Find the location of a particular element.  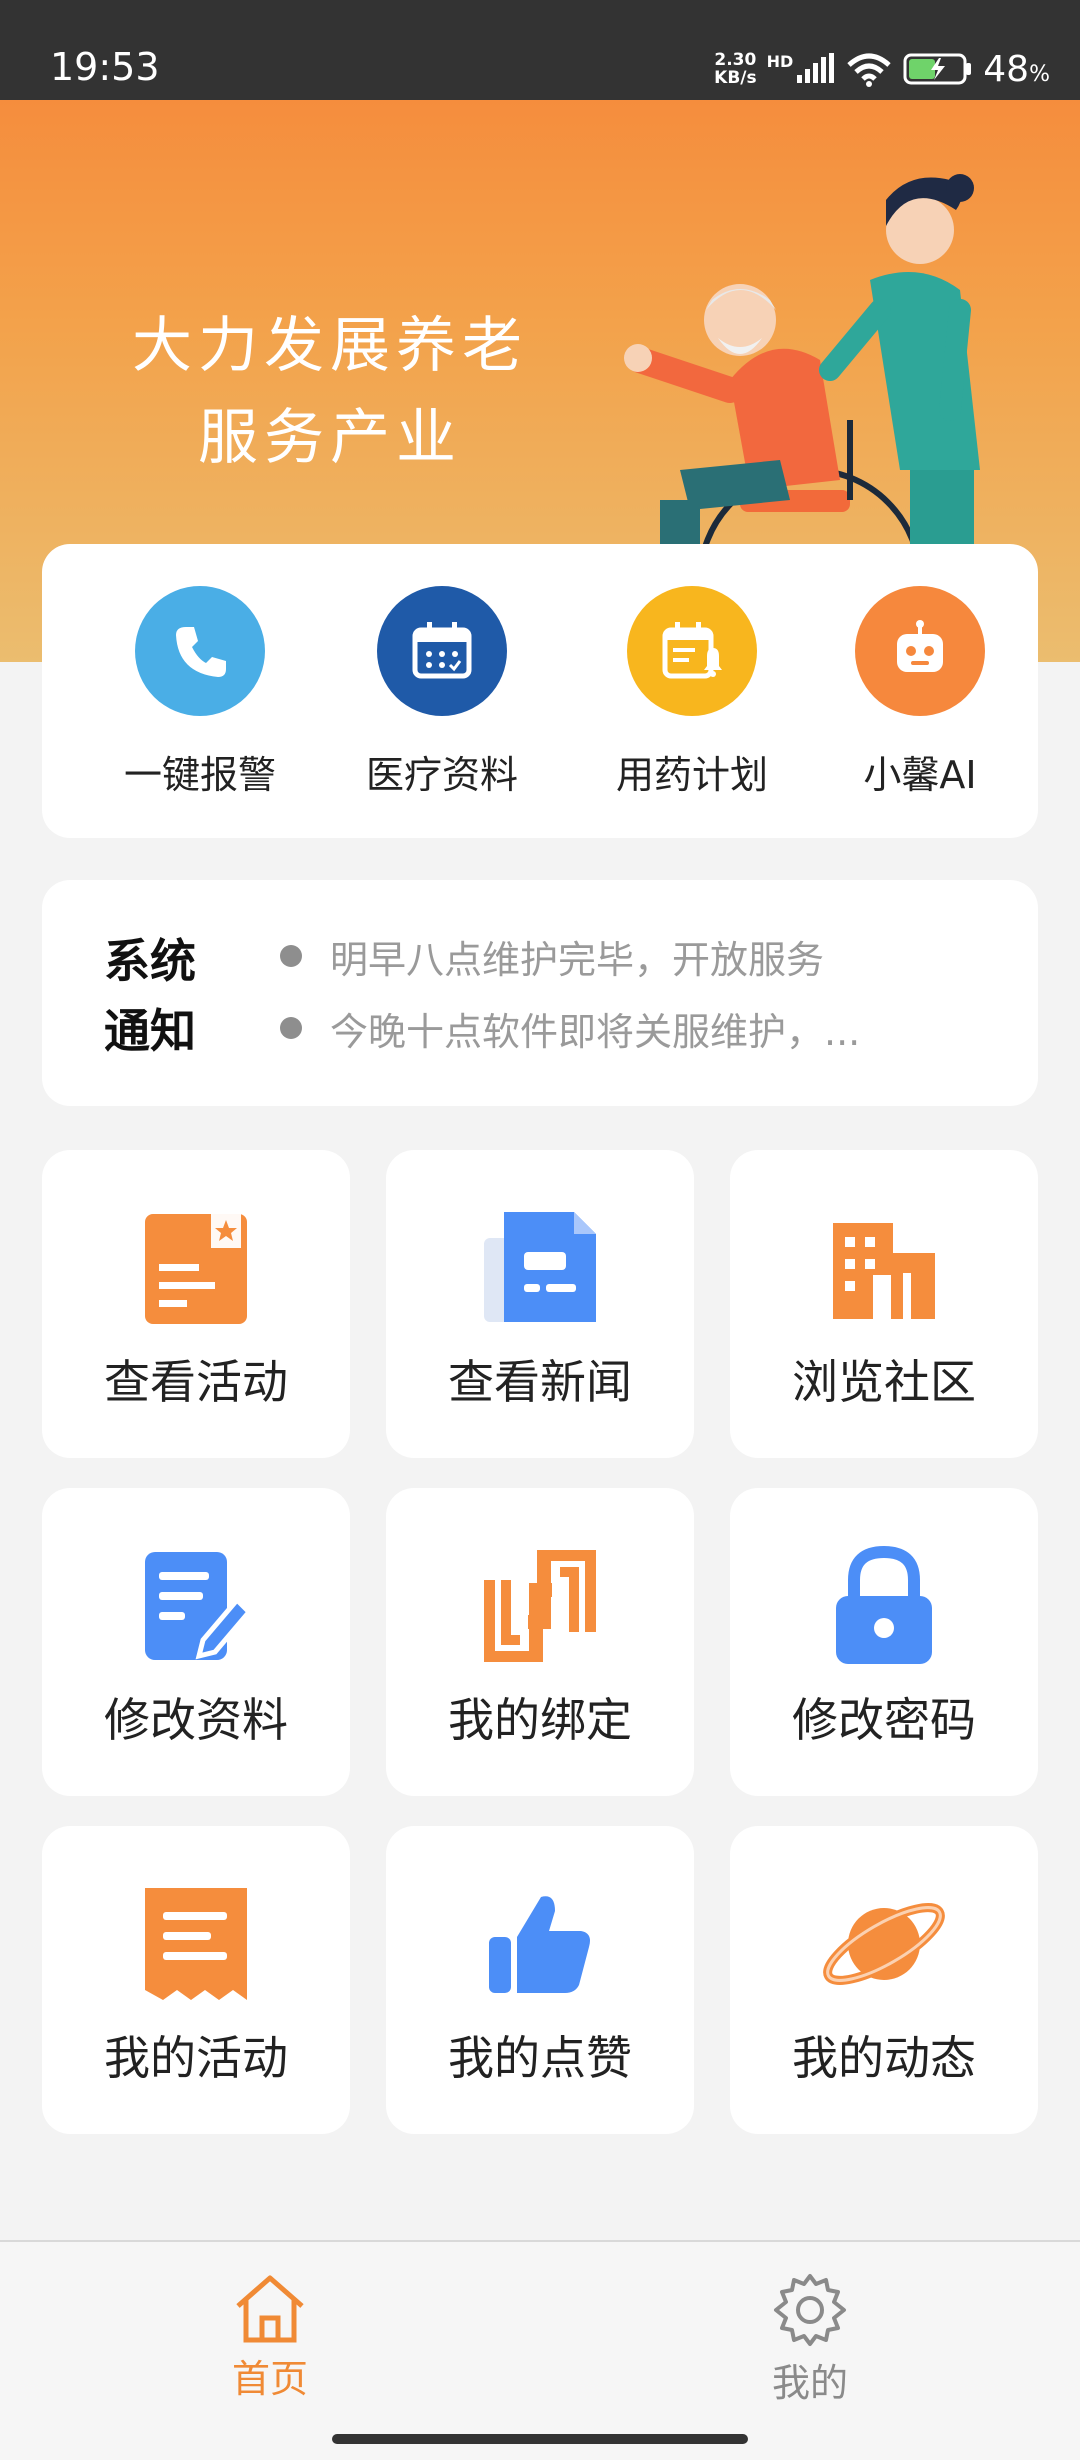

quick-action-medication-plan: 用药计划 is located at coordinates (692, 696).